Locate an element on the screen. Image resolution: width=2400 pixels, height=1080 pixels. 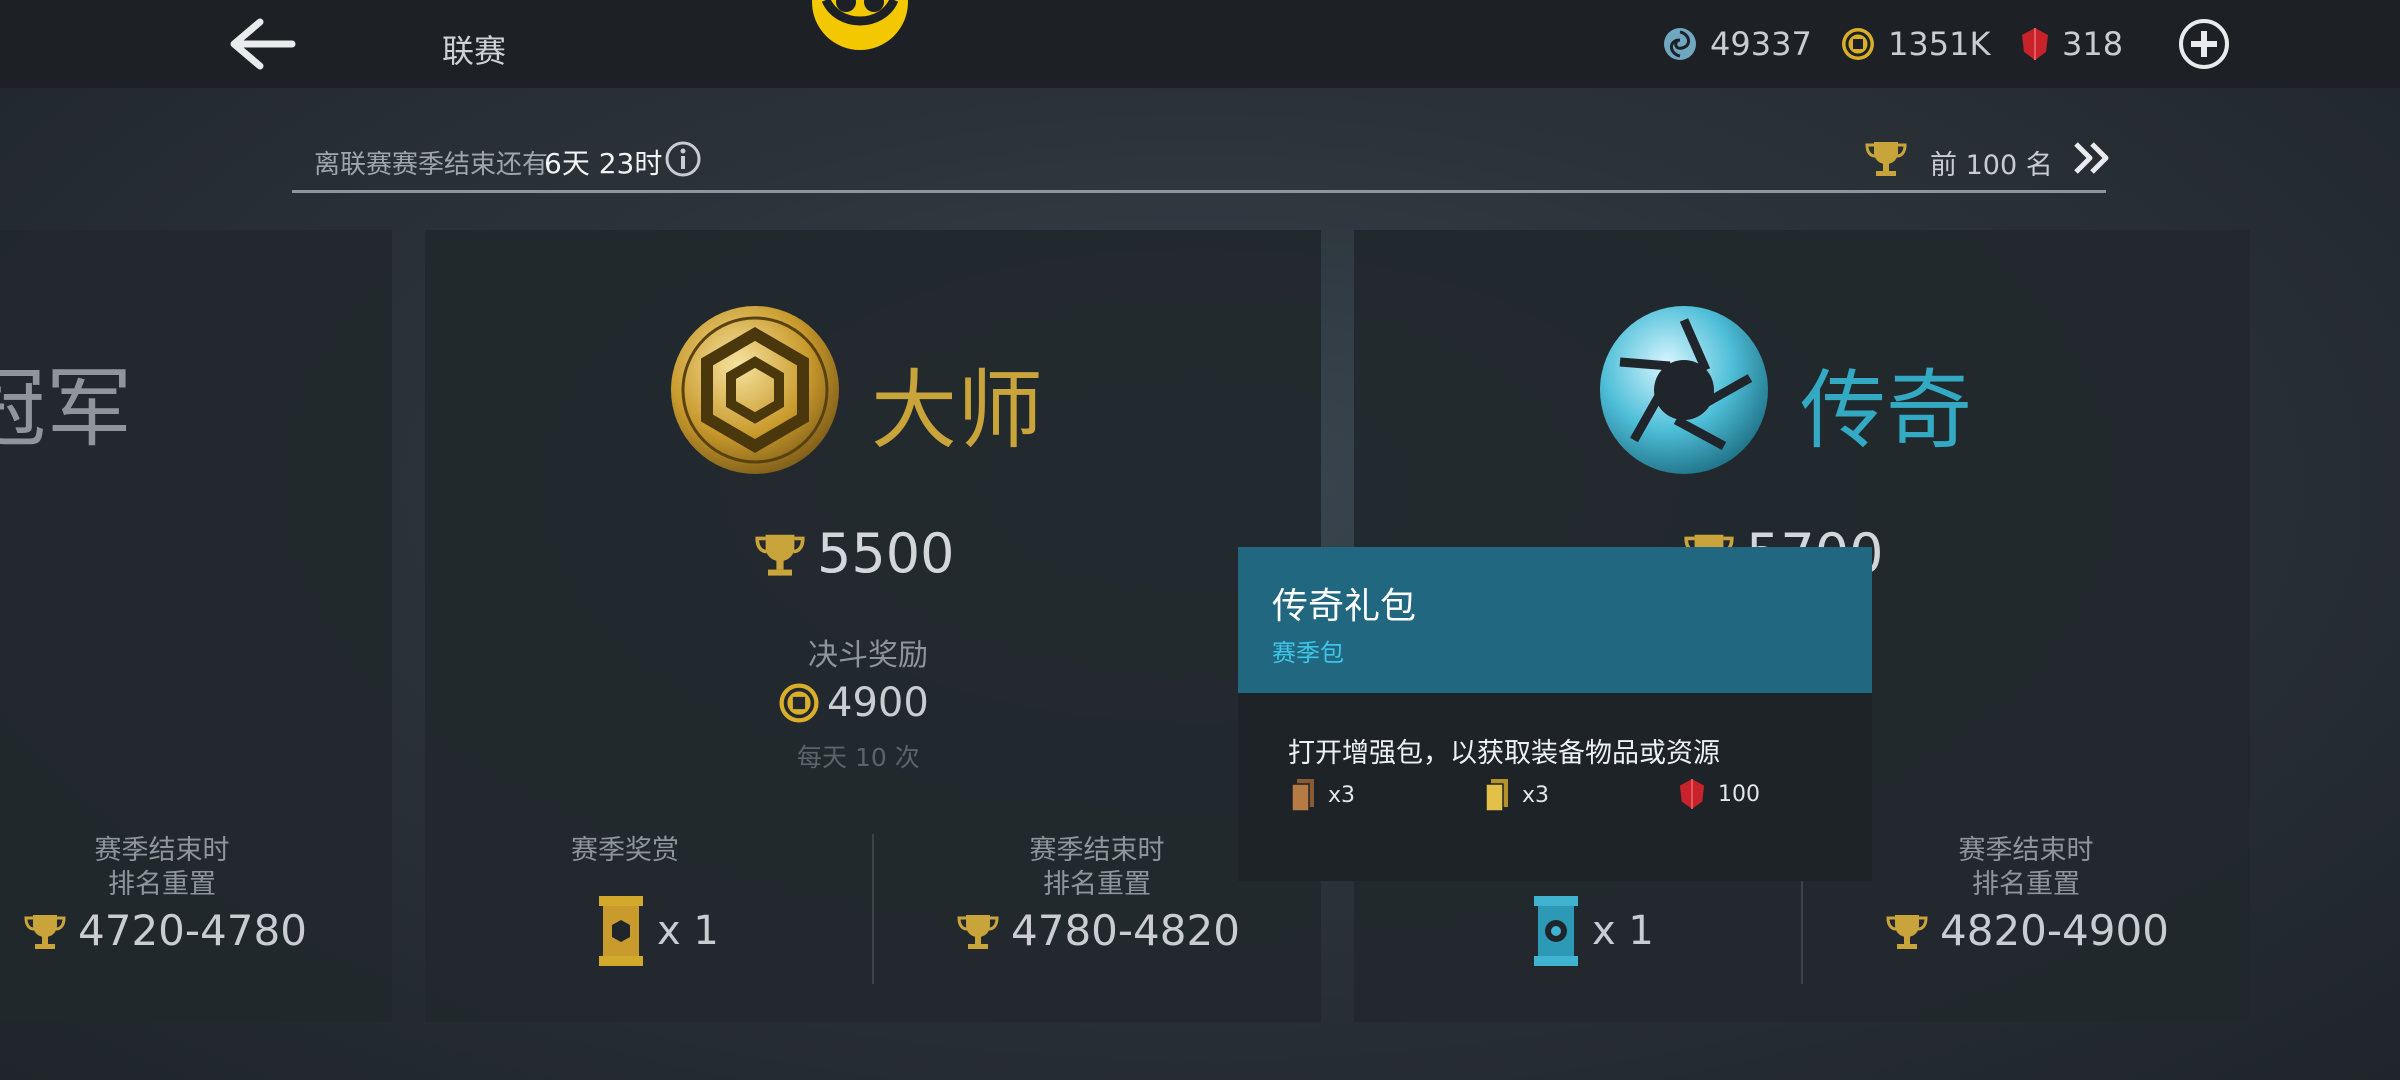
master-reset-range-value: 4780-4820 is located at coordinates (1125, 930).